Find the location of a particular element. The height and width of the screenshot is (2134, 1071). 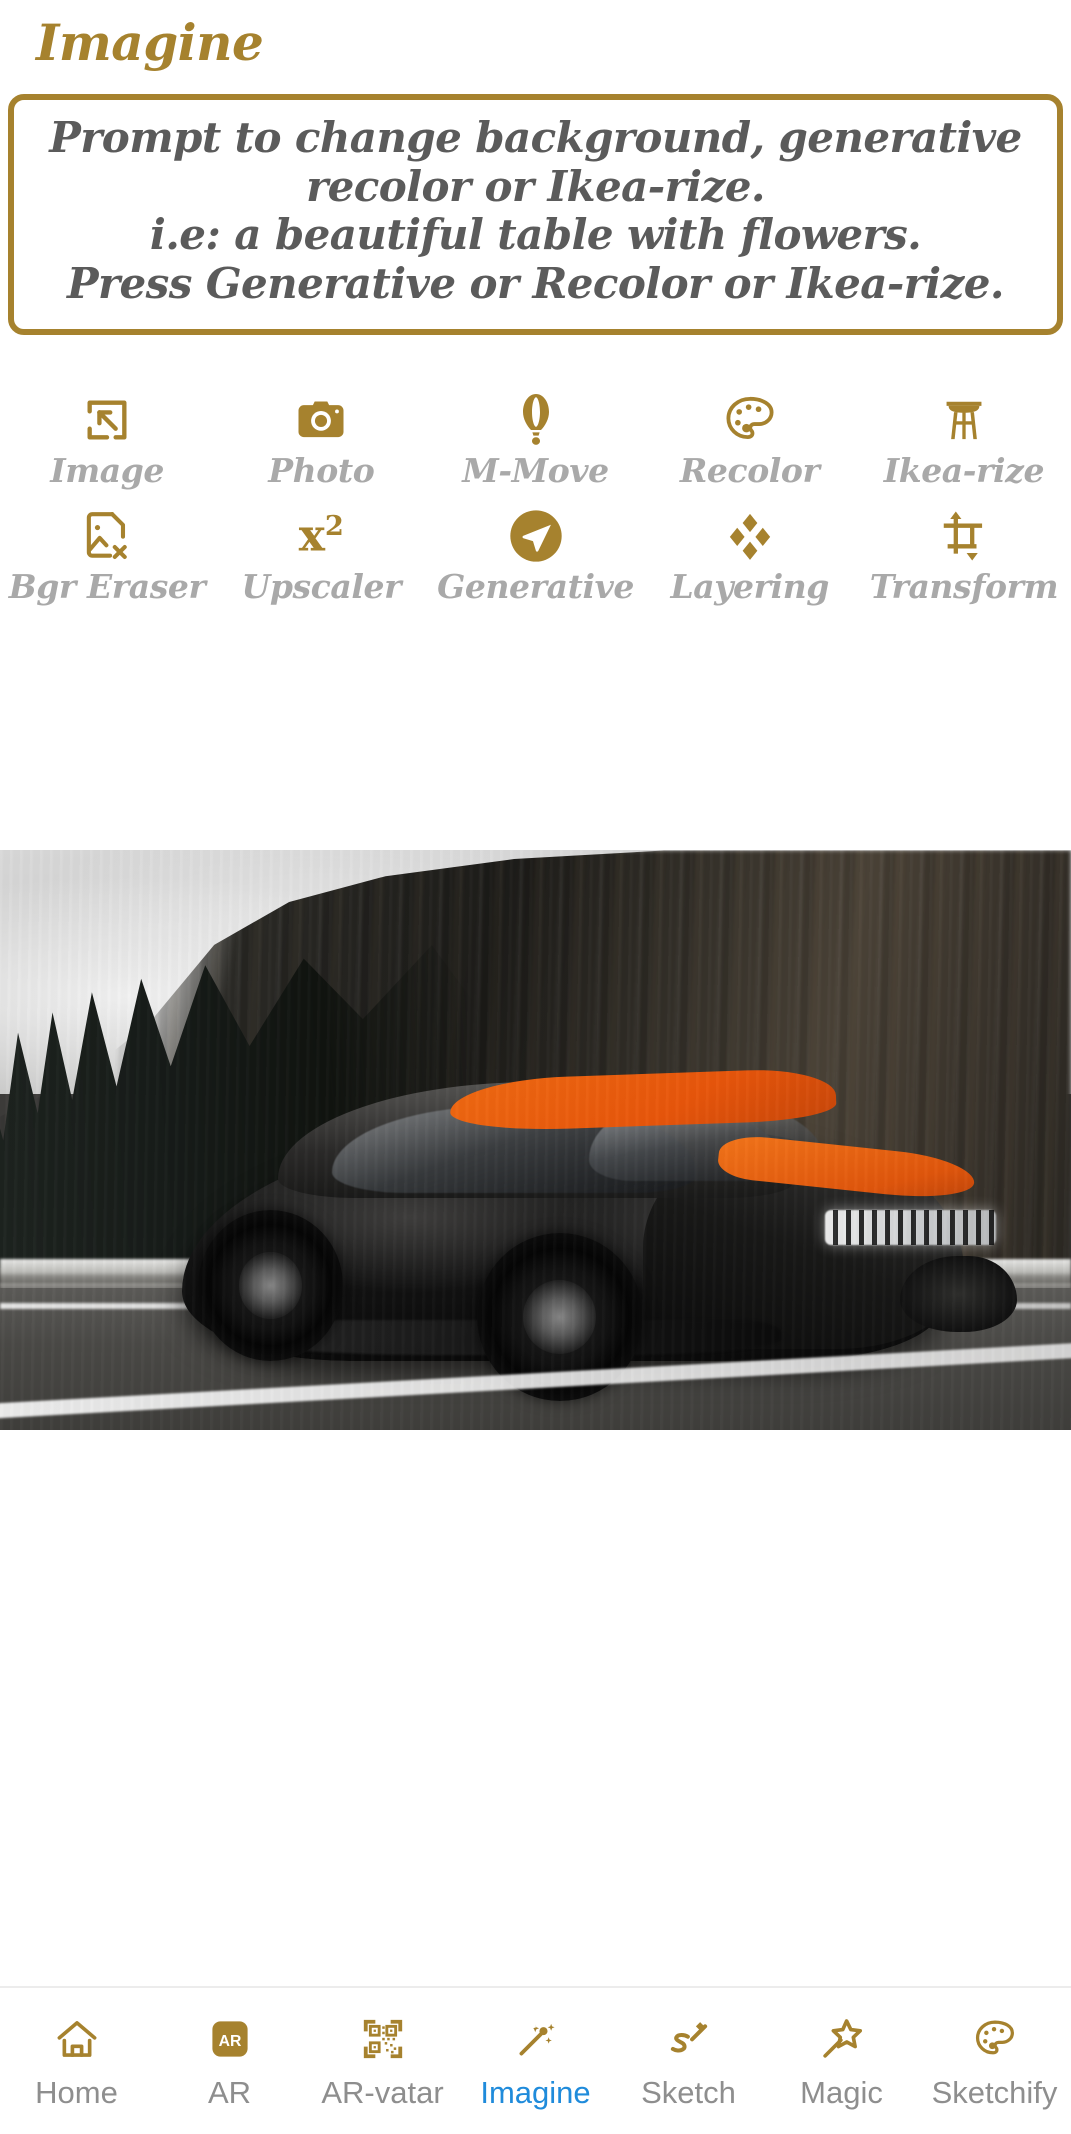

tool-recolor: Recolor is located at coordinates (750, 440).